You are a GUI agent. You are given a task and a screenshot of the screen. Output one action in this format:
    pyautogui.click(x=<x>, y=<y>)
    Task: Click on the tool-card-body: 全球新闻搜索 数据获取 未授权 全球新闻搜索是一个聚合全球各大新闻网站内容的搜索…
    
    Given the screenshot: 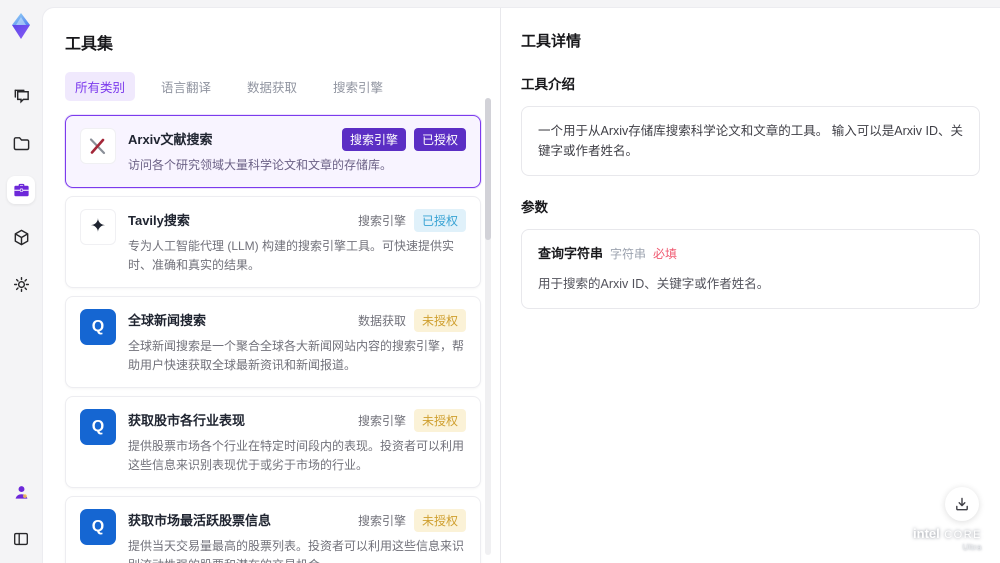 What is the action you would take?
    pyautogui.click(x=297, y=341)
    